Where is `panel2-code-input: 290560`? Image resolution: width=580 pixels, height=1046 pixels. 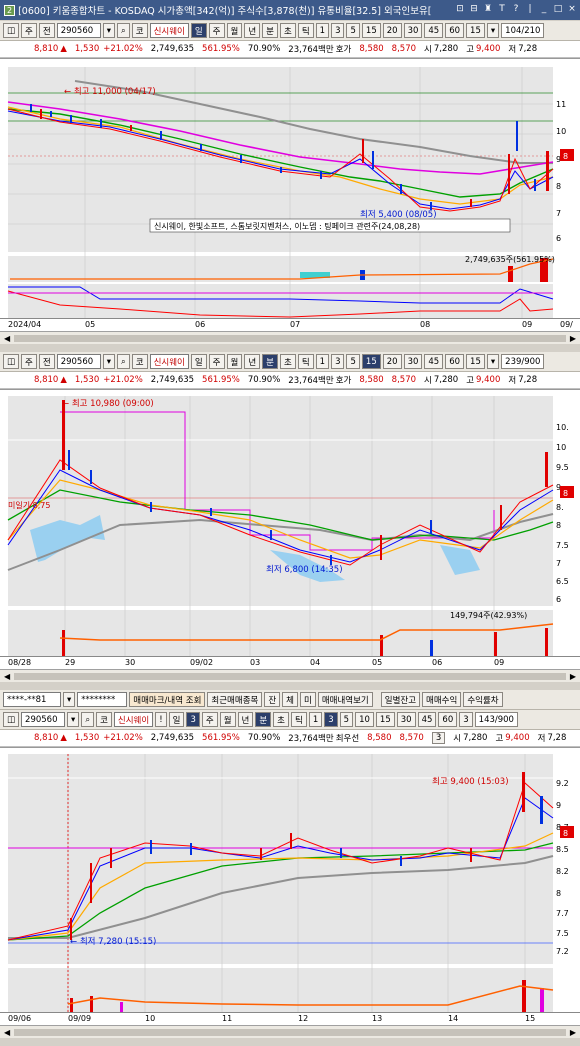 panel2-code-input: 290560 is located at coordinates (78, 361).